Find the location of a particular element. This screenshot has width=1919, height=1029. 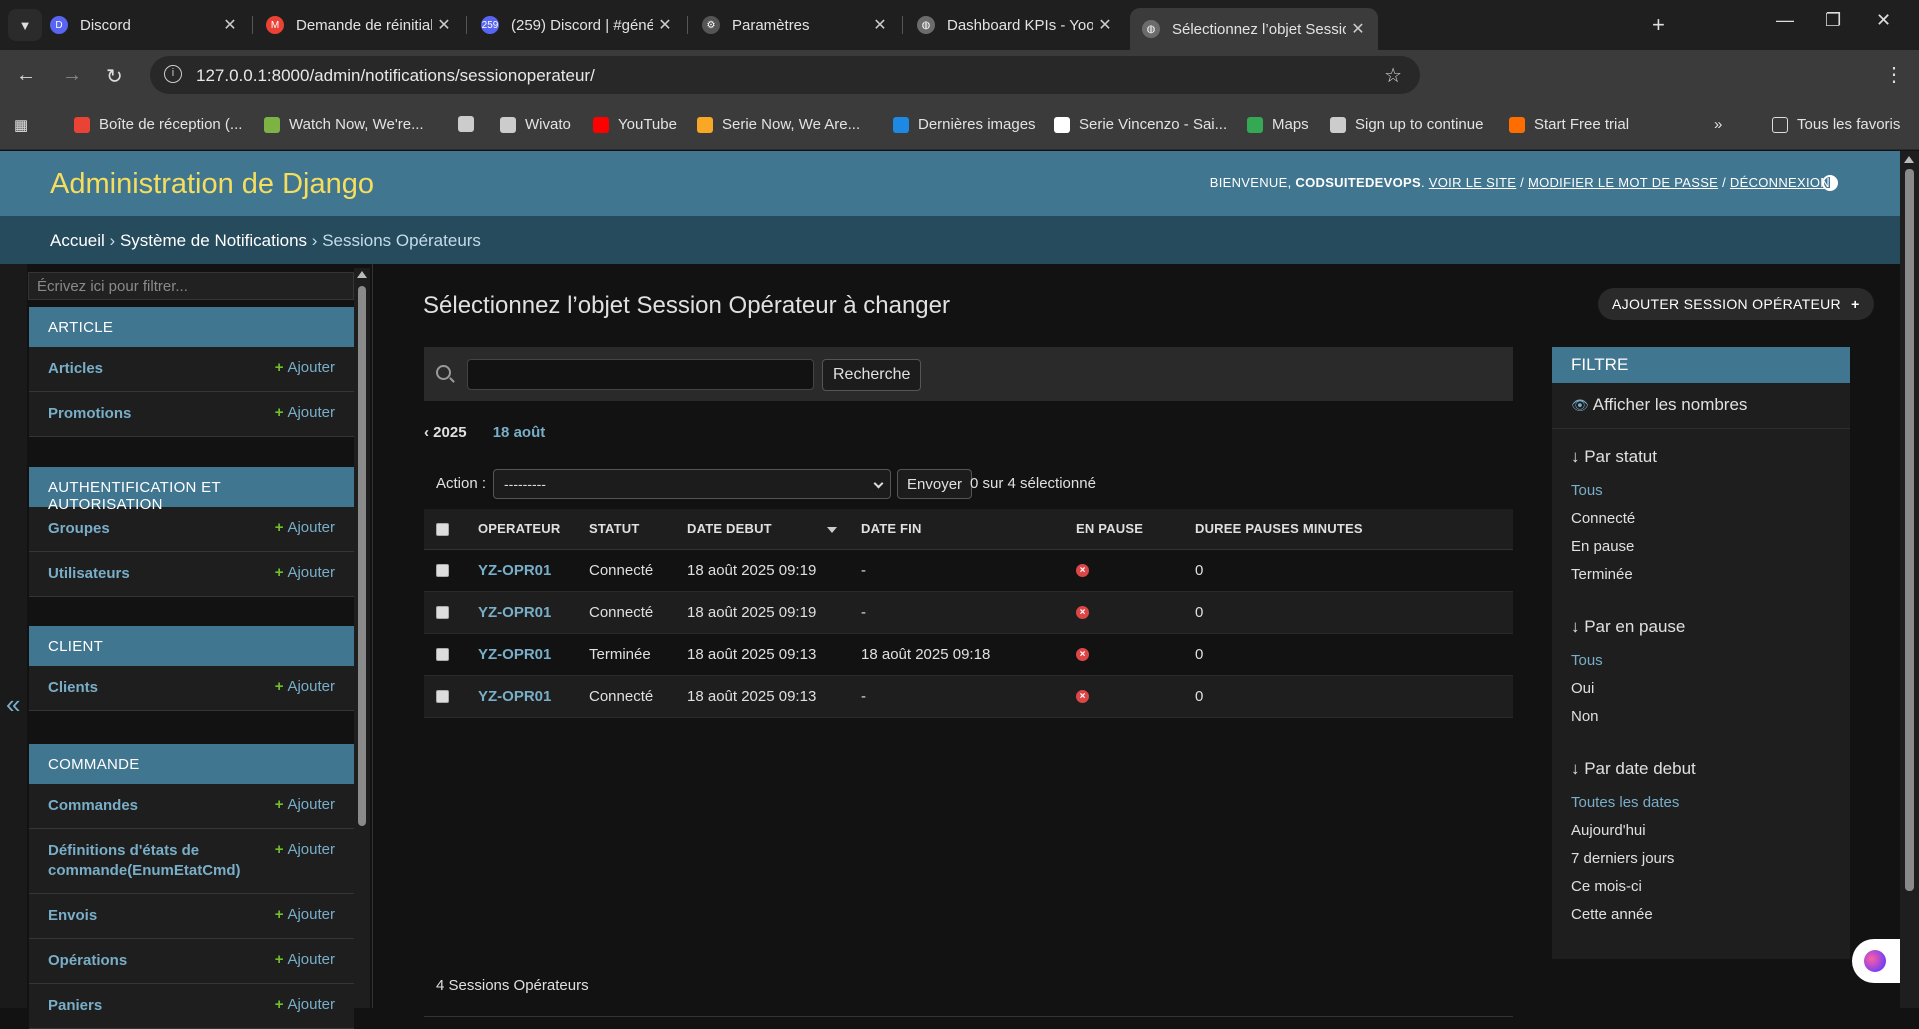

bookmark-star-icon: ☆ is located at coordinates (1393, 75).